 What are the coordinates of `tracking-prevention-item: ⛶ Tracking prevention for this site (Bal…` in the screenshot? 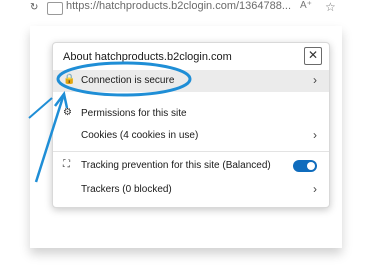 It's located at (191, 166).